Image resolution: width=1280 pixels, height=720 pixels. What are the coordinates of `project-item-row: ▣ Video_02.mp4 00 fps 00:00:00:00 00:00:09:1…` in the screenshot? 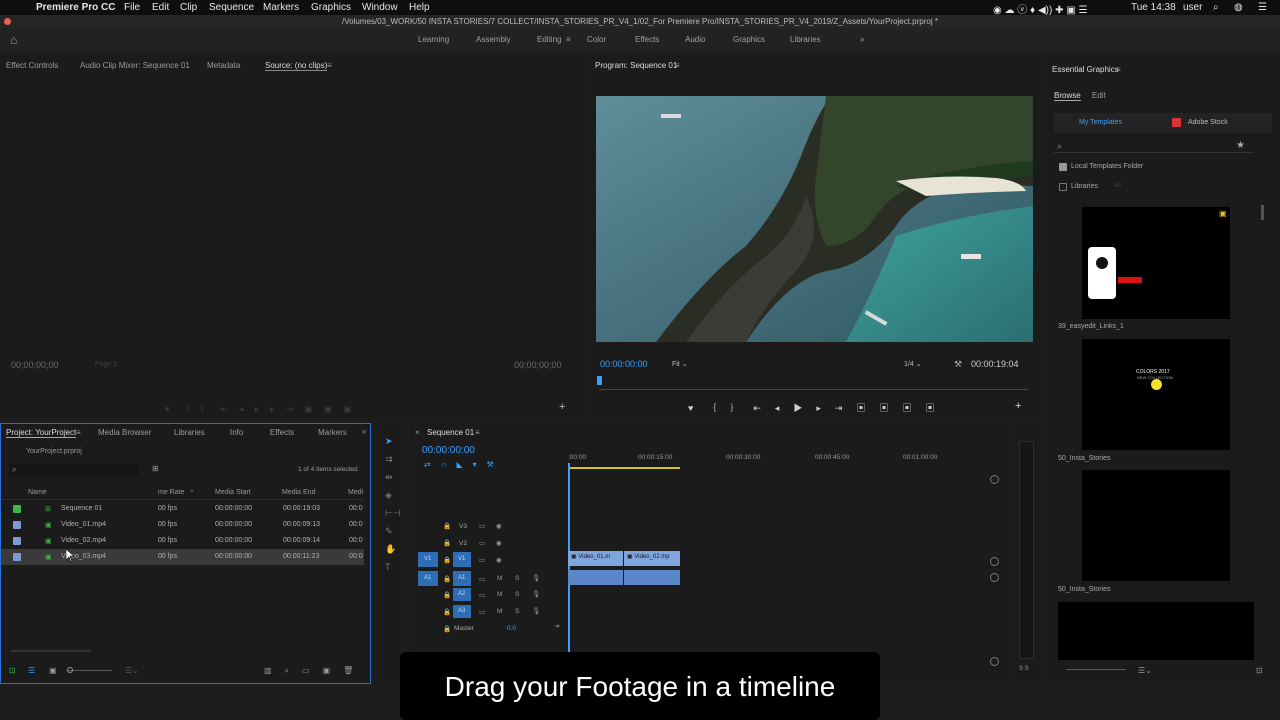 It's located at (182, 541).